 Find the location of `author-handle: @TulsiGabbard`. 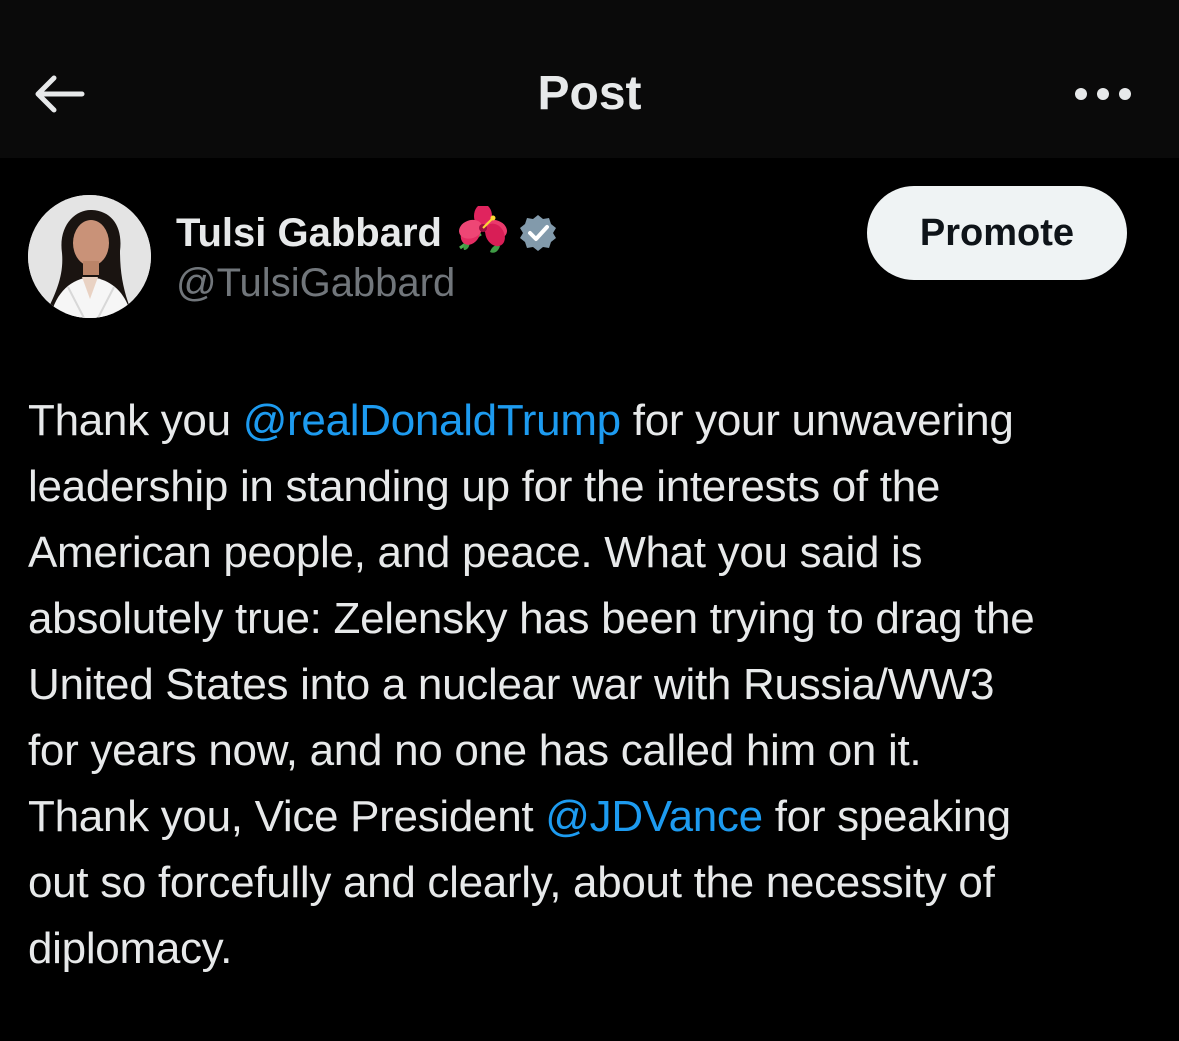

author-handle: @TulsiGabbard is located at coordinates (315, 283).